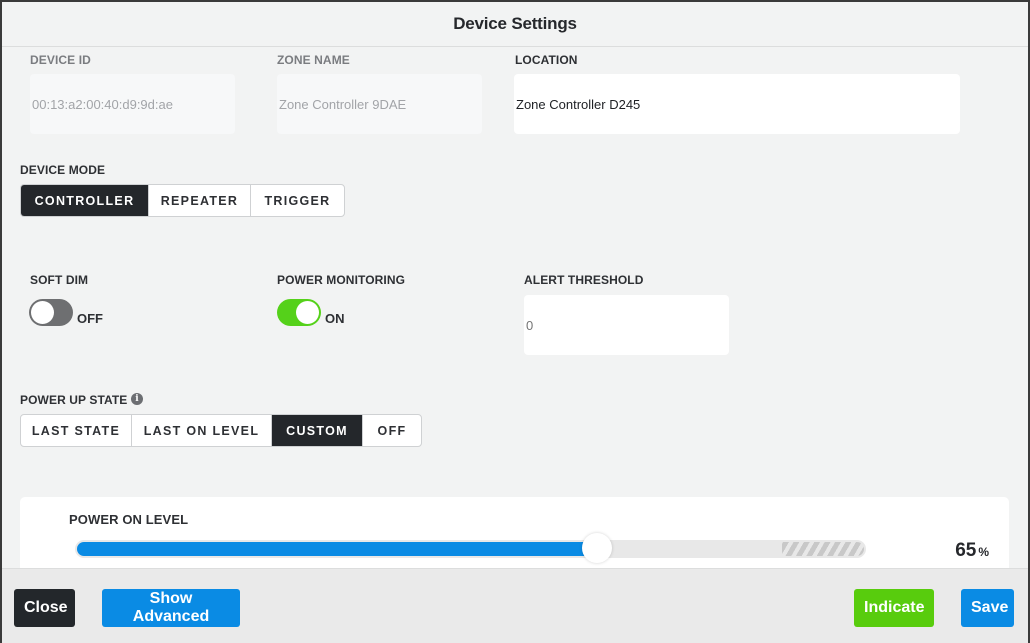 The image size is (1030, 643). I want to click on show-advanced-button: Show Advanced, so click(171, 608).